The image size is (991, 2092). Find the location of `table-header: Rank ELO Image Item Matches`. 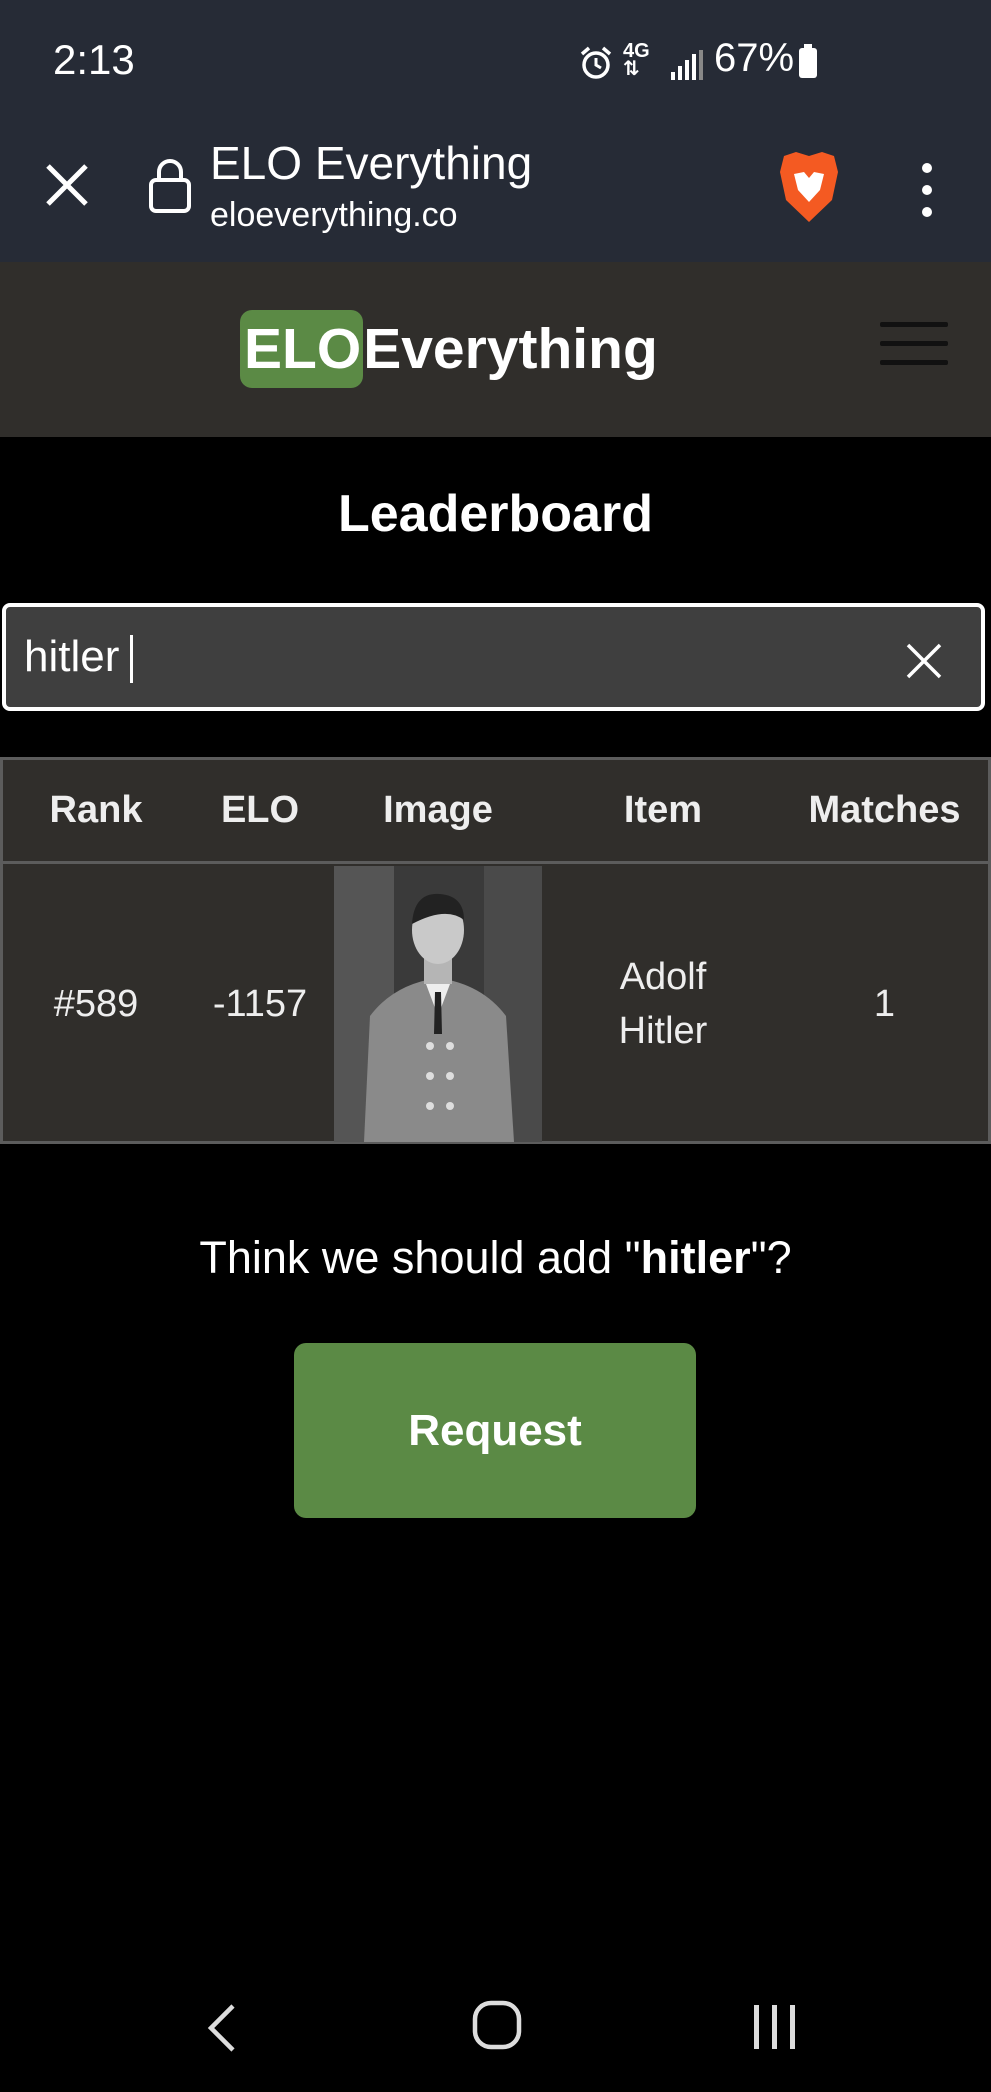

table-header: Rank ELO Image Item Matches is located at coordinates (495, 812).